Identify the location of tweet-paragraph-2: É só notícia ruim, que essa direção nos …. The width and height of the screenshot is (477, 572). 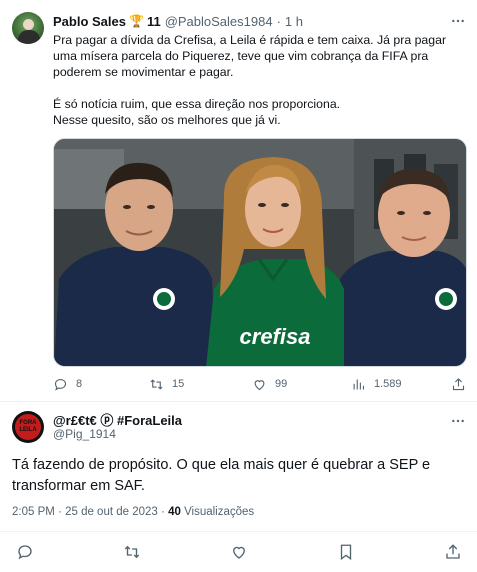
(197, 104).